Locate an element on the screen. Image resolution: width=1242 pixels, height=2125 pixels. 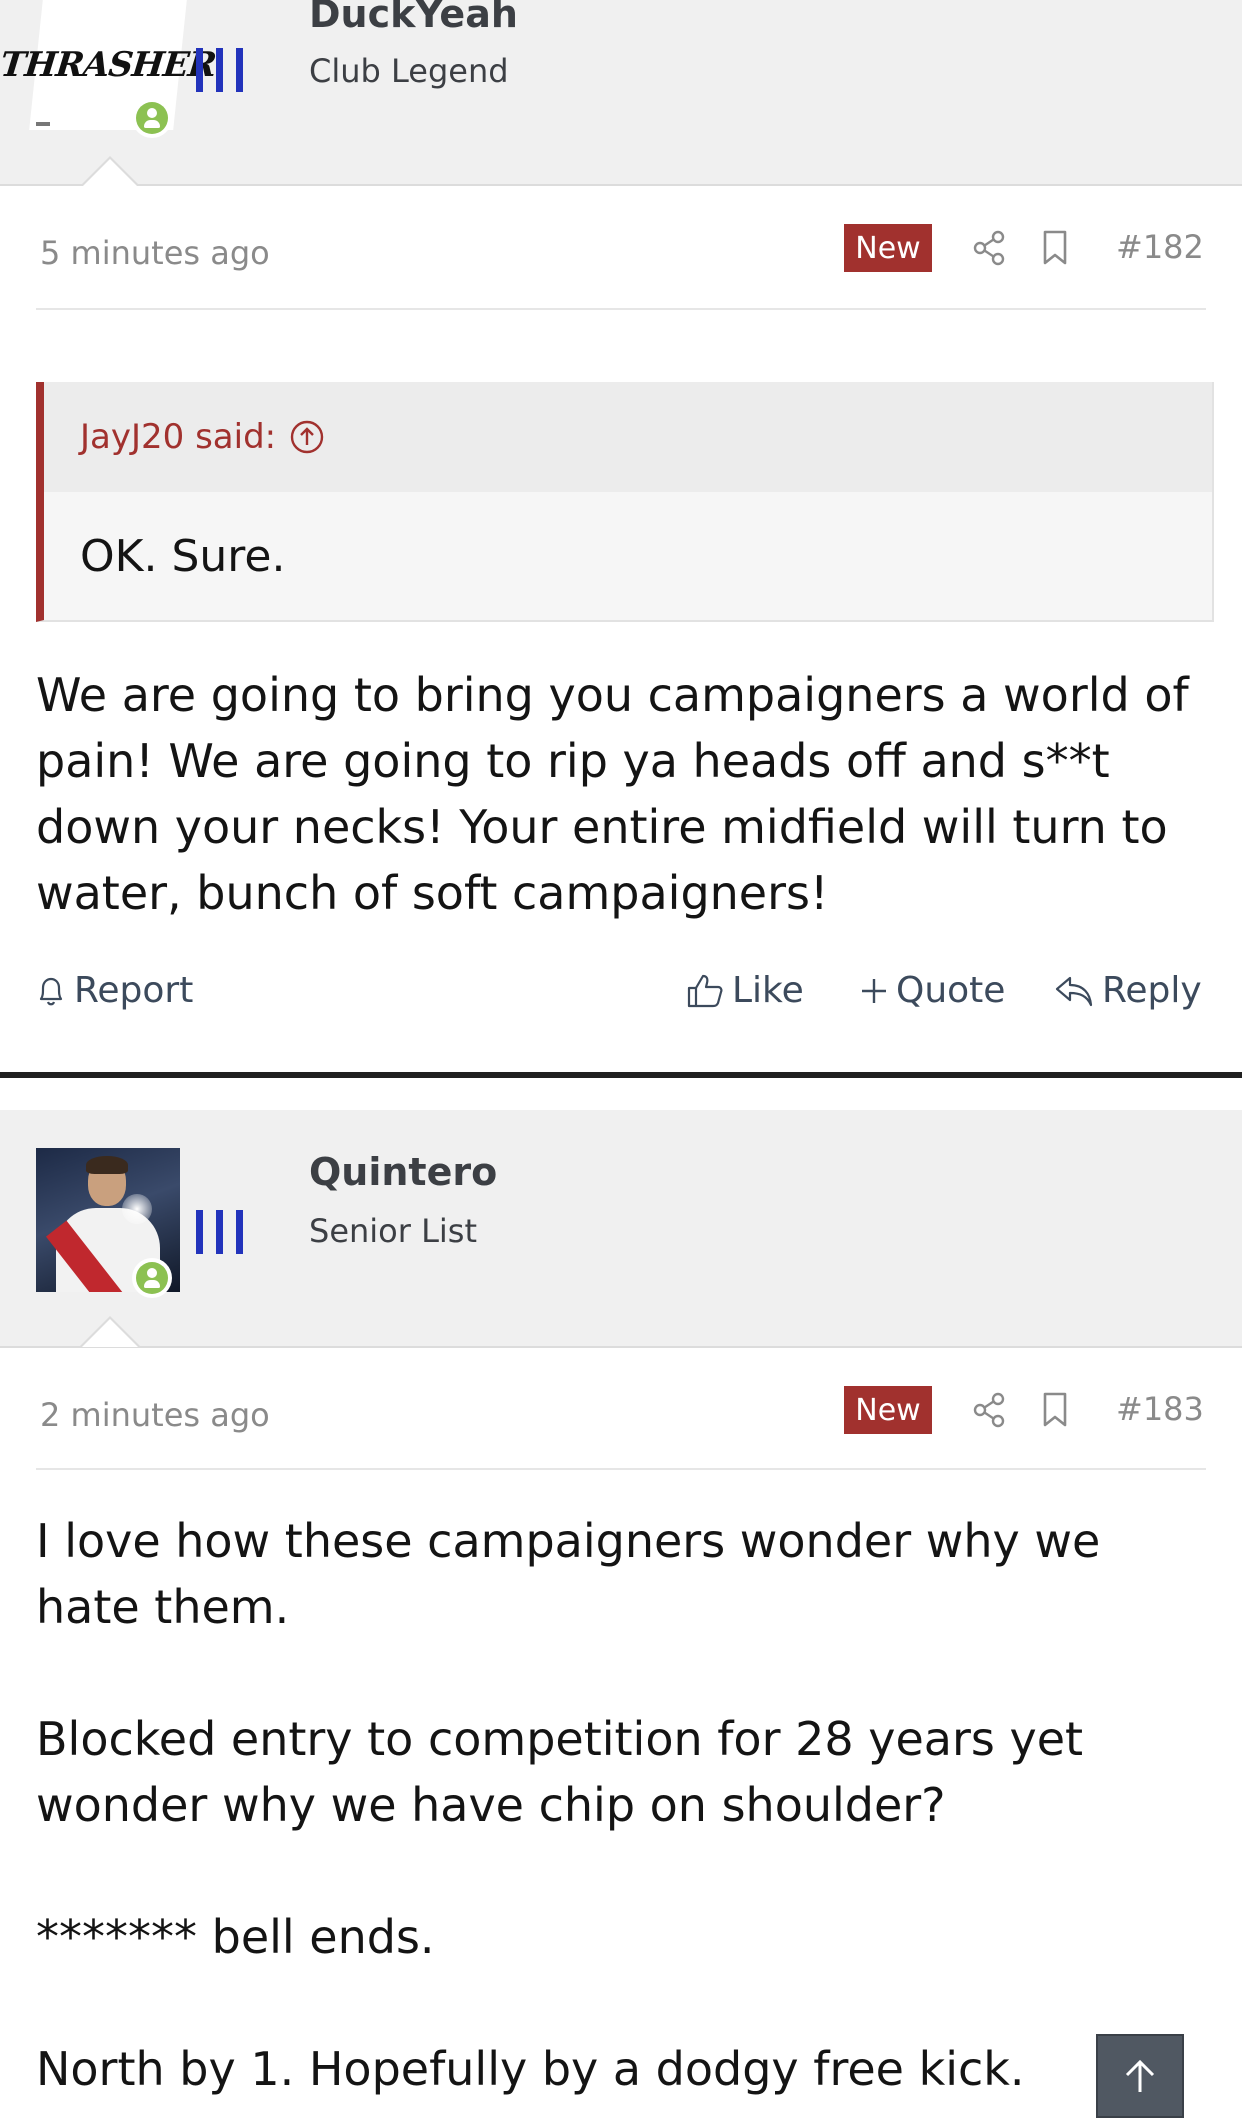
reply-button: Reply is located at coordinates (1128, 990).